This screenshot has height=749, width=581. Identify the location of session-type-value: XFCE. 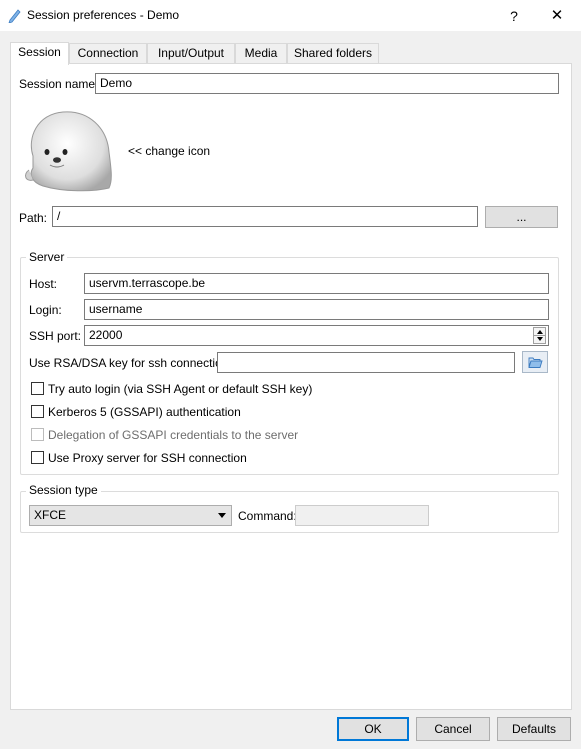
(50, 515).